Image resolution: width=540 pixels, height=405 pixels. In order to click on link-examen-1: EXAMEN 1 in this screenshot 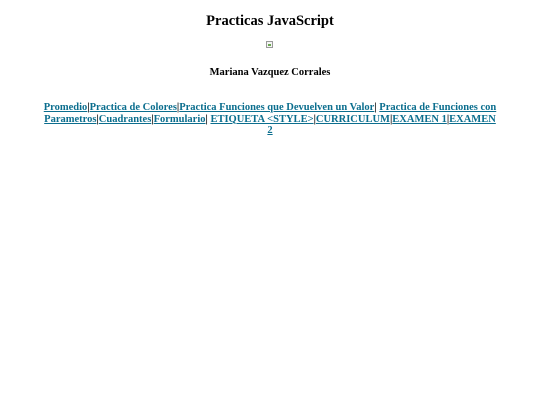, I will do `click(419, 119)`.